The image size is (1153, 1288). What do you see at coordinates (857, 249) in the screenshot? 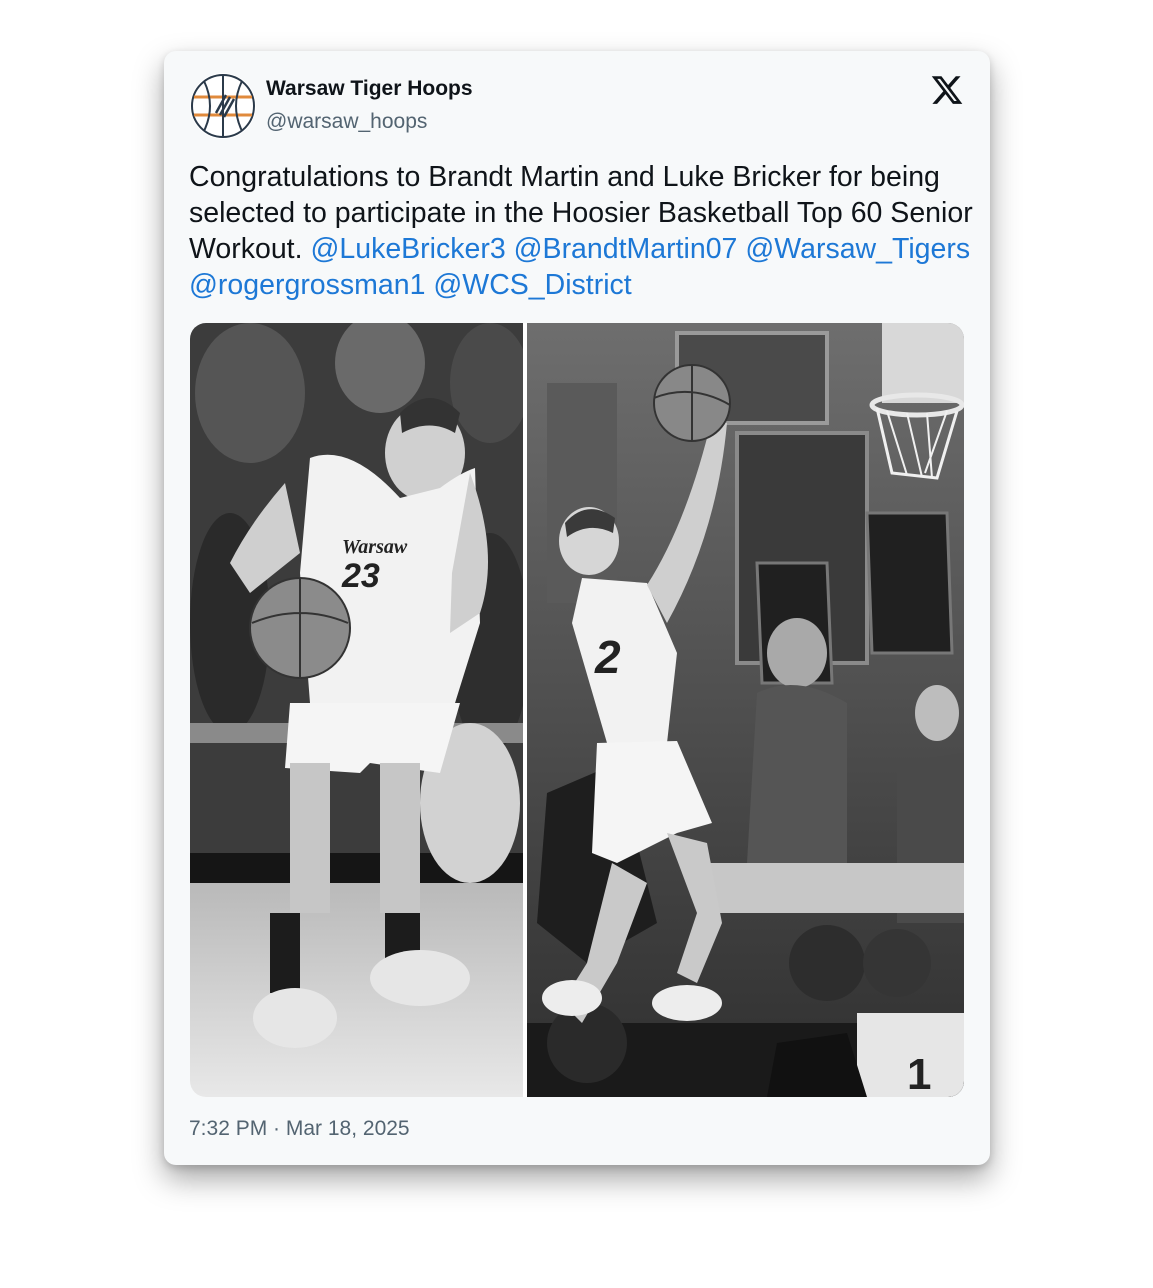
I see `mention-link: @Warsaw_Tigers` at bounding box center [857, 249].